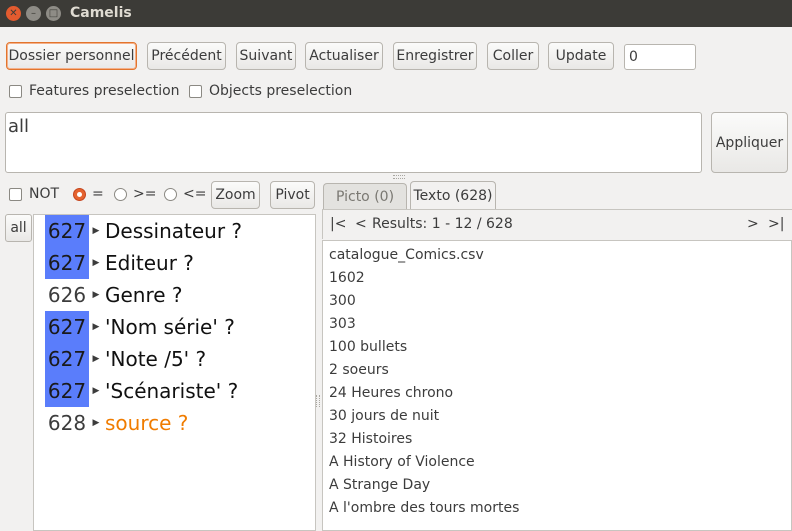 The image size is (792, 531). What do you see at coordinates (18, 228) in the screenshot?
I see `root-feature-button: all` at bounding box center [18, 228].